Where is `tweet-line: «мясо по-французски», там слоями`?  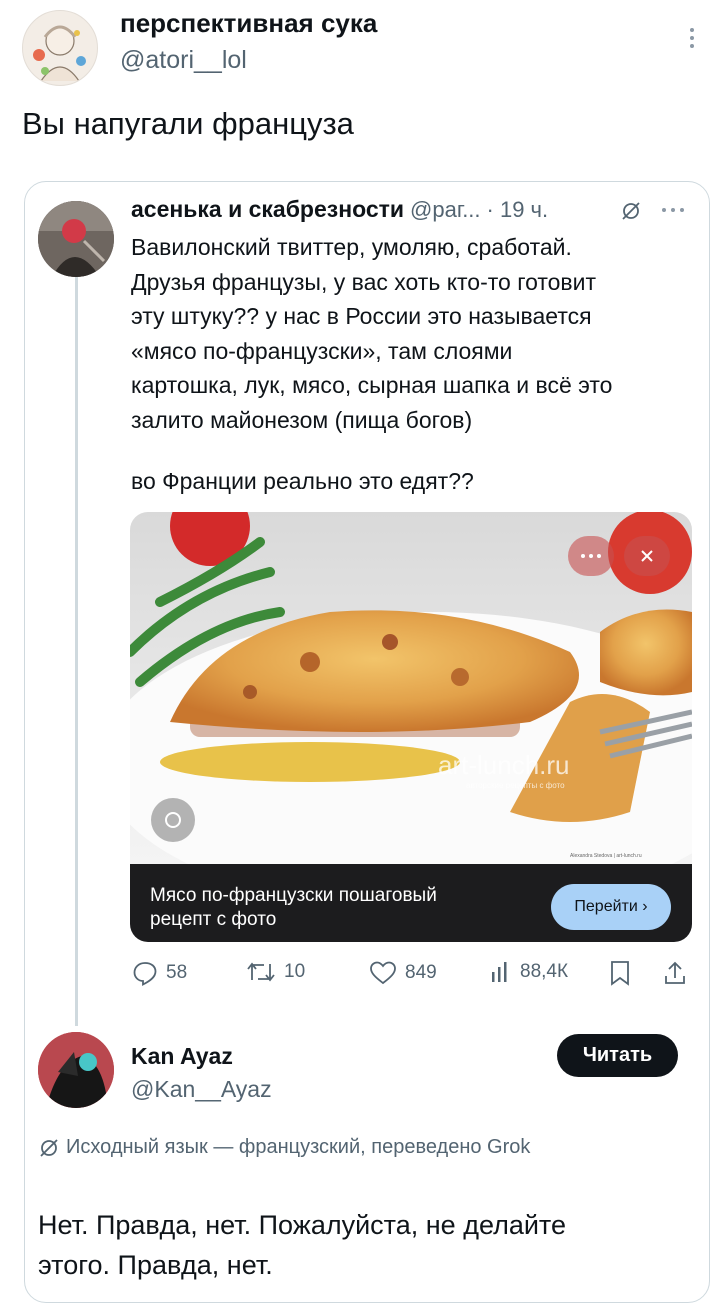
tweet-line: «мясо по-французски», там слоями is located at coordinates (322, 350).